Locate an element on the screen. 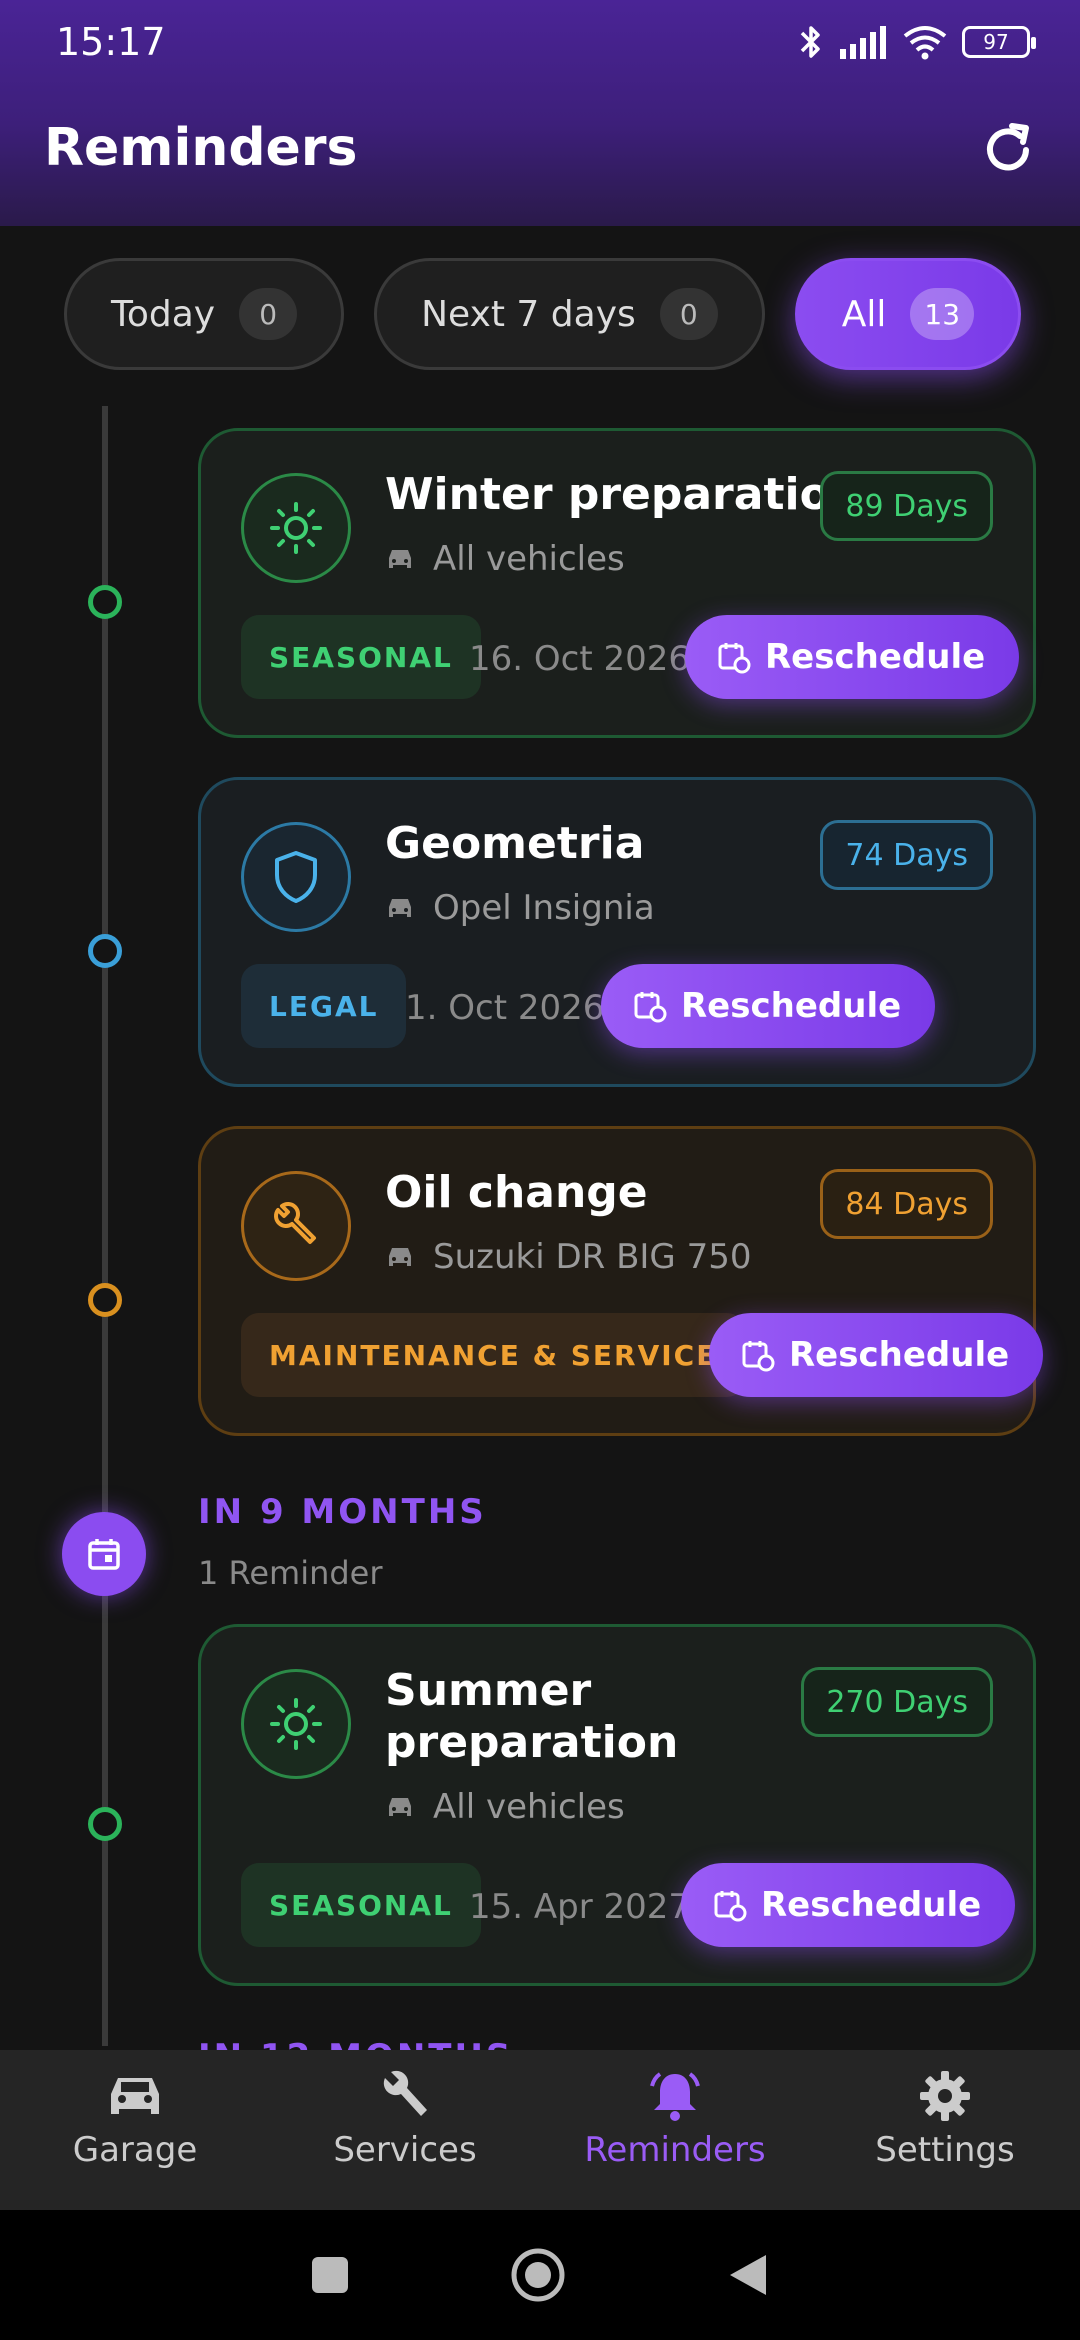 The height and width of the screenshot is (2340, 1080). nav-settings-label: Settings is located at coordinates (945, 2150).